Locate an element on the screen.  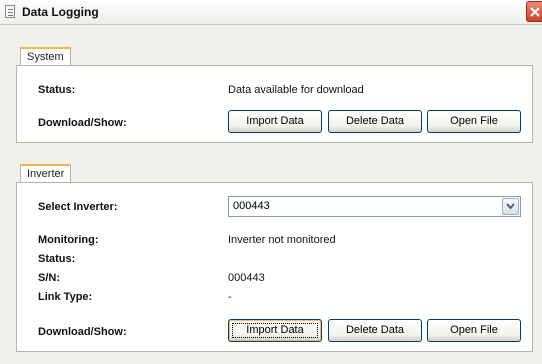
title-bar: Data Logging is located at coordinates (271, 12).